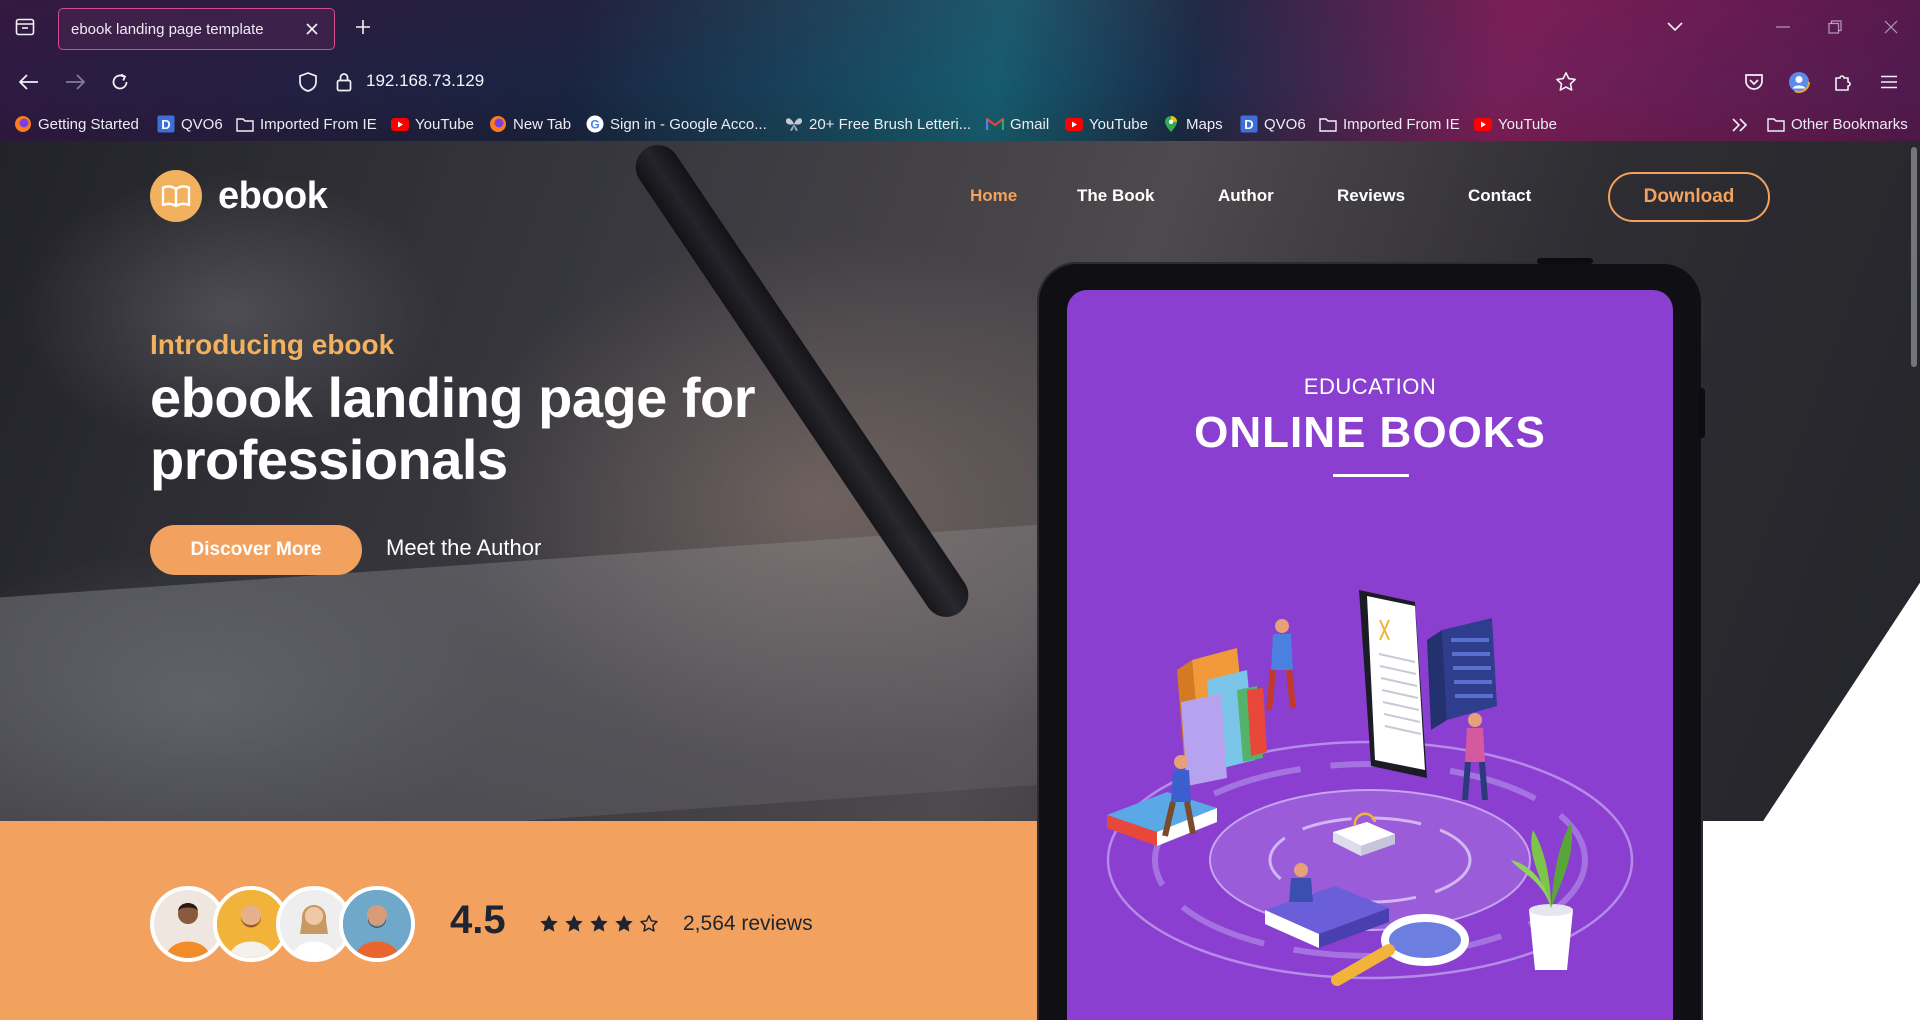 This screenshot has height=1020, width=1920. Describe the element at coordinates (1192, 124) in the screenshot. I see `bookmark-maps: Maps` at that location.